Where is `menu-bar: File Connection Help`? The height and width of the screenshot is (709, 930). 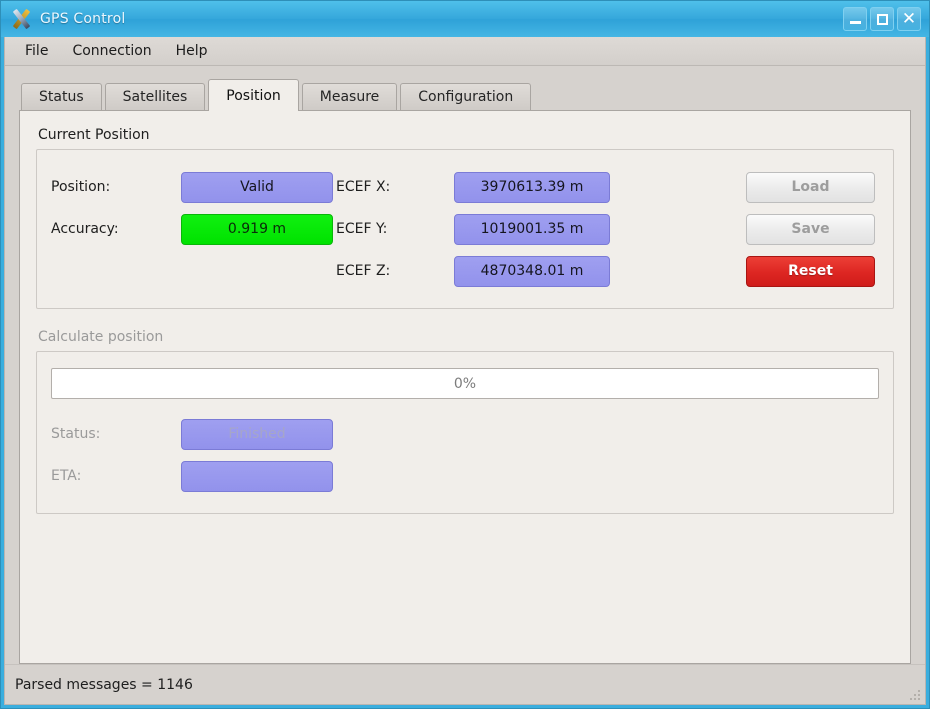 menu-bar: File Connection Help is located at coordinates (465, 51).